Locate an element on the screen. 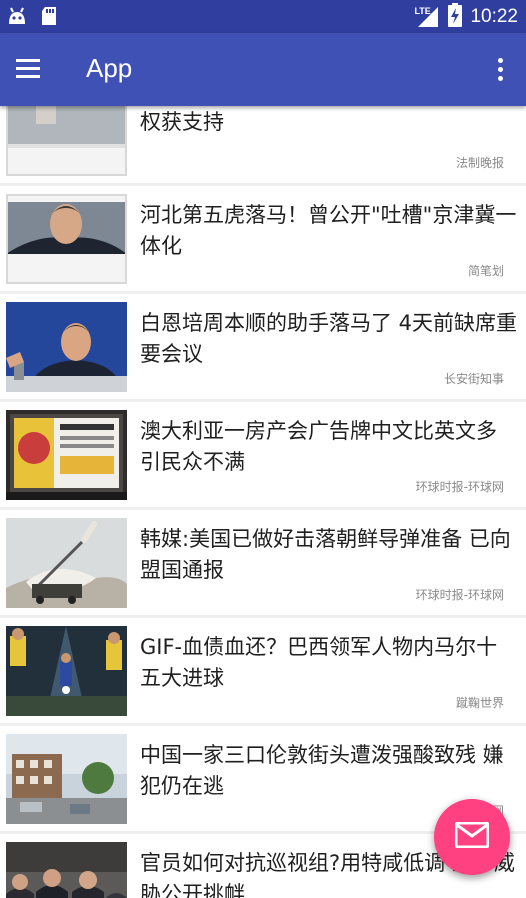  email-icon is located at coordinates (472, 836).